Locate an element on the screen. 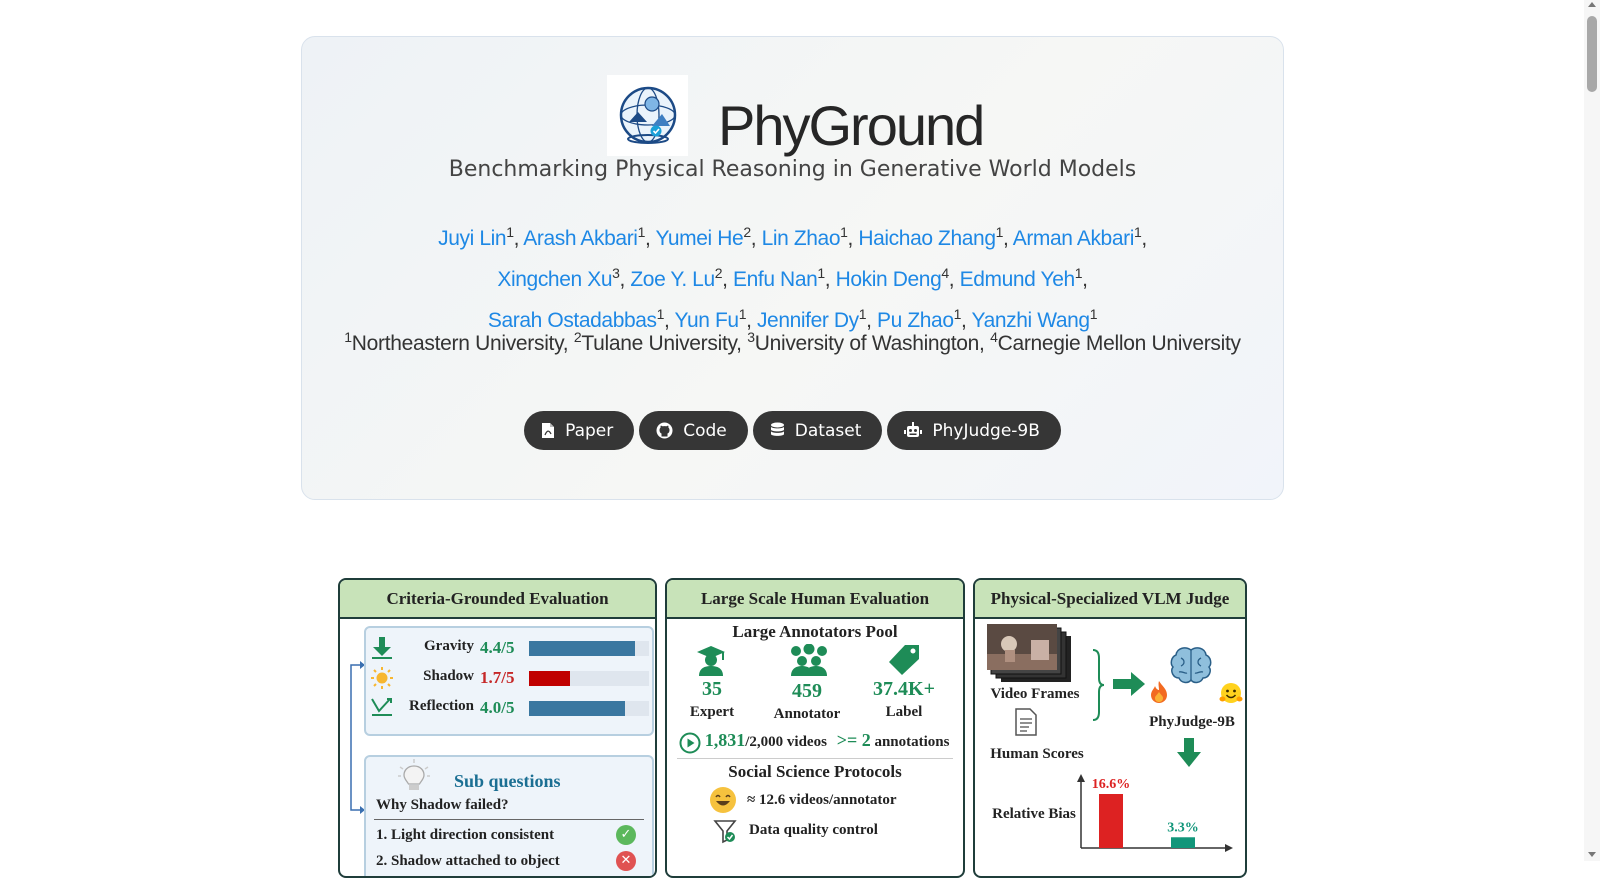 This screenshot has width=1600, height=878. fire-icon is located at coordinates (1159, 692).